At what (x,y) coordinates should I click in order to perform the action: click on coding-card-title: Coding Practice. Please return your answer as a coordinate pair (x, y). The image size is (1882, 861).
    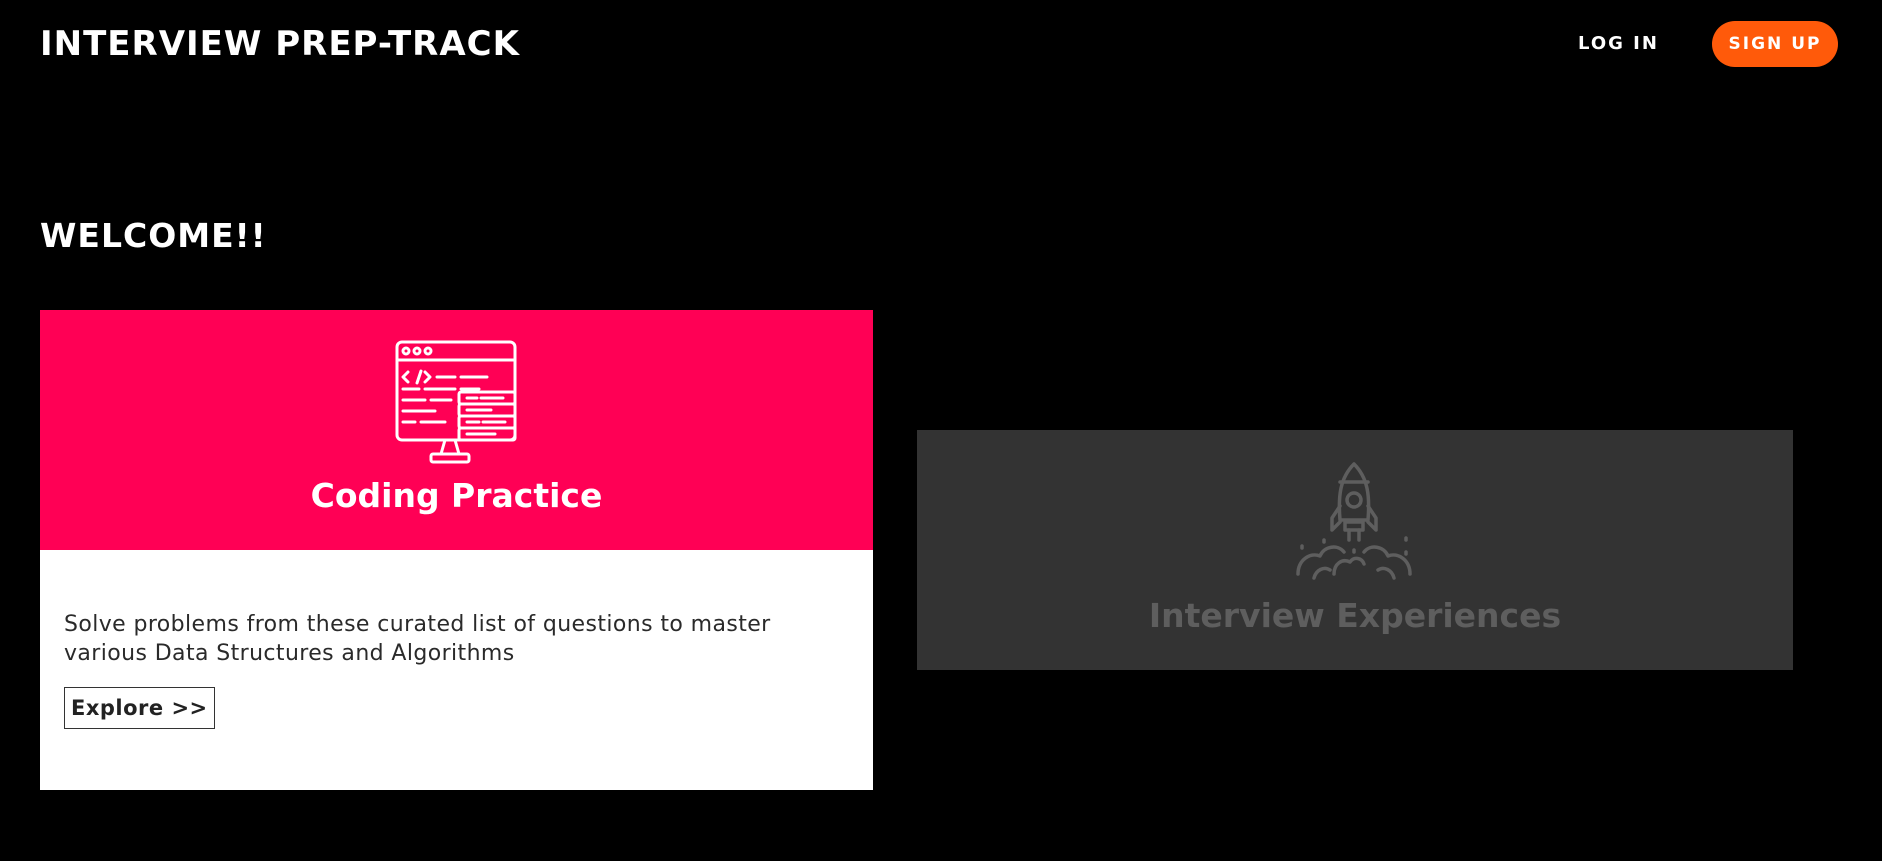
    Looking at the image, I should click on (456, 495).